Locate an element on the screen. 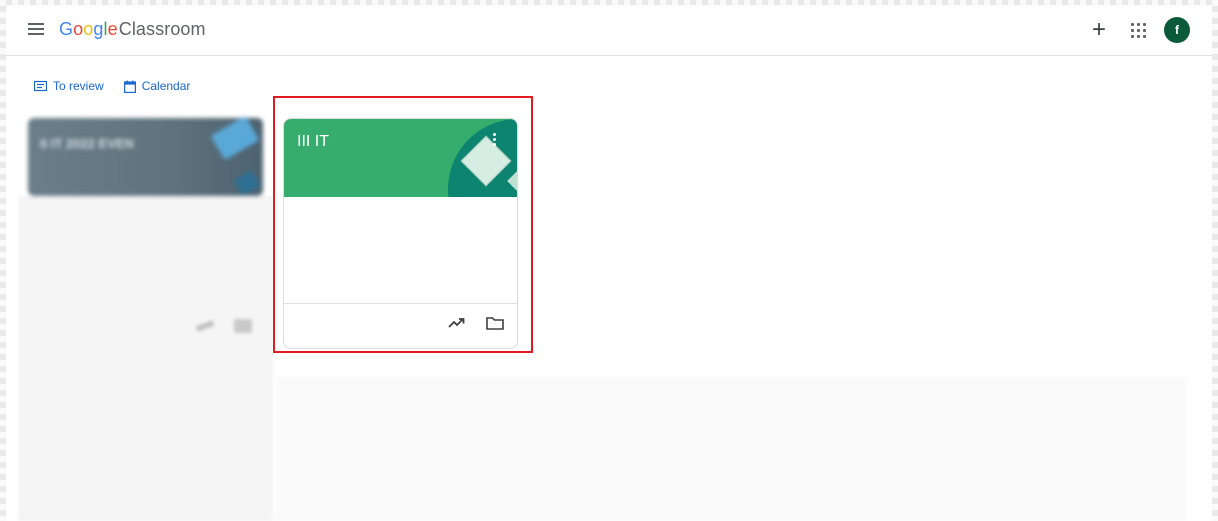  calendar-icon is located at coordinates (129, 86).